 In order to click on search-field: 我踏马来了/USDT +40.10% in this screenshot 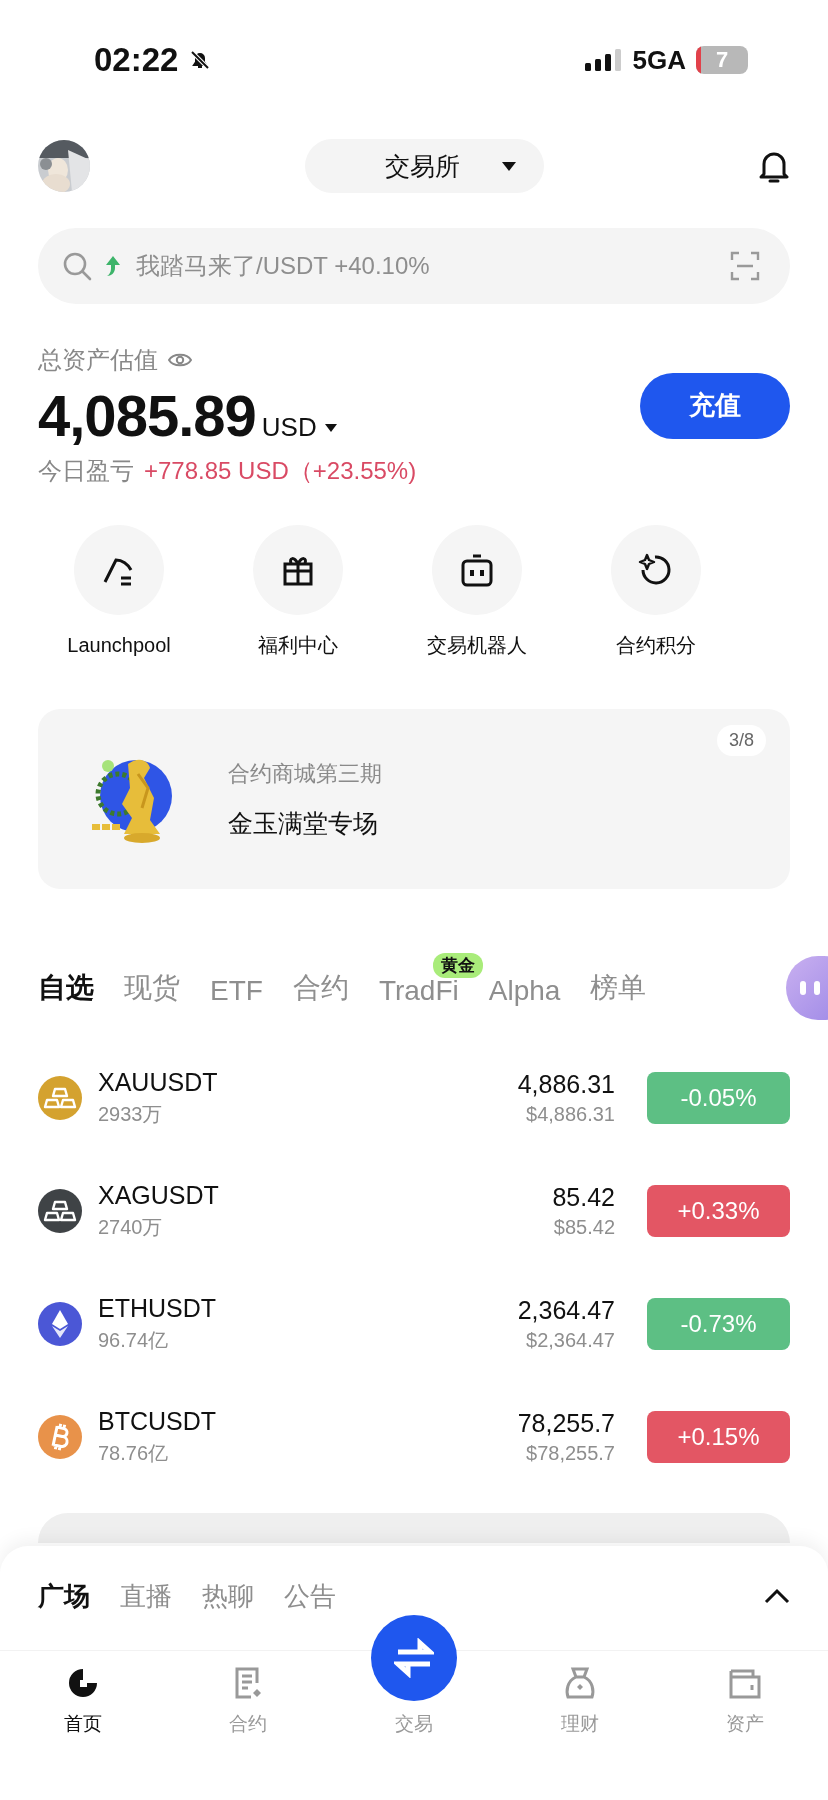, I will do `click(414, 266)`.